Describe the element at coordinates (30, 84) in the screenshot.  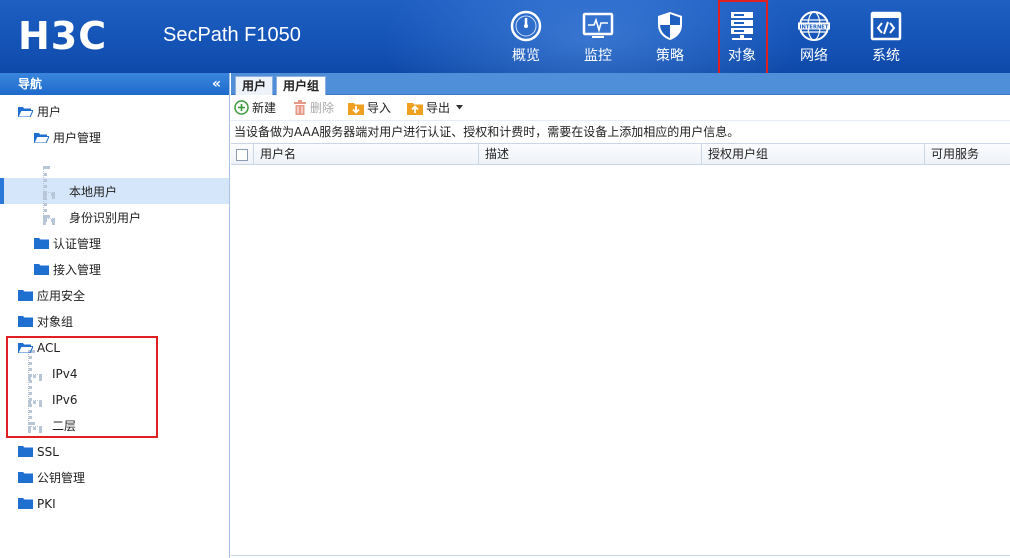
I see `sidebar-title: 导航` at that location.